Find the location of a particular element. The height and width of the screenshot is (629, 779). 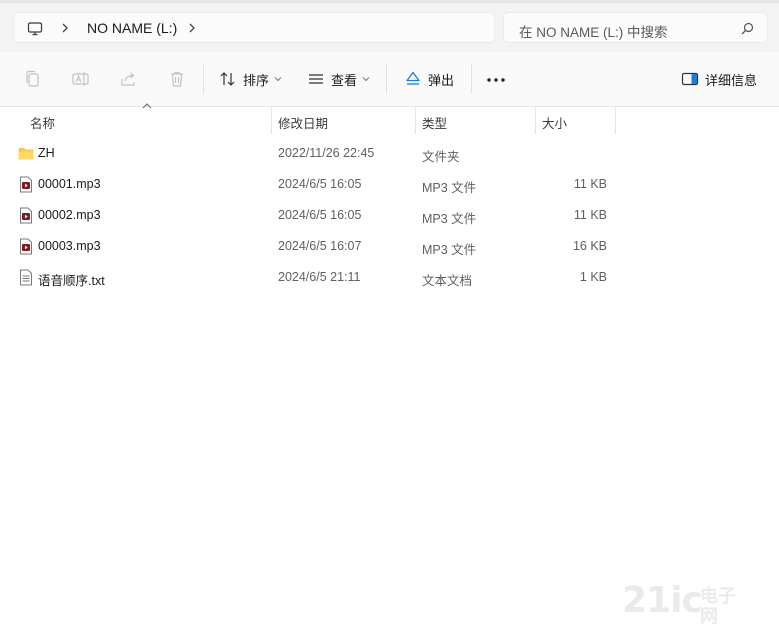

eject-icon is located at coordinates (413, 78).